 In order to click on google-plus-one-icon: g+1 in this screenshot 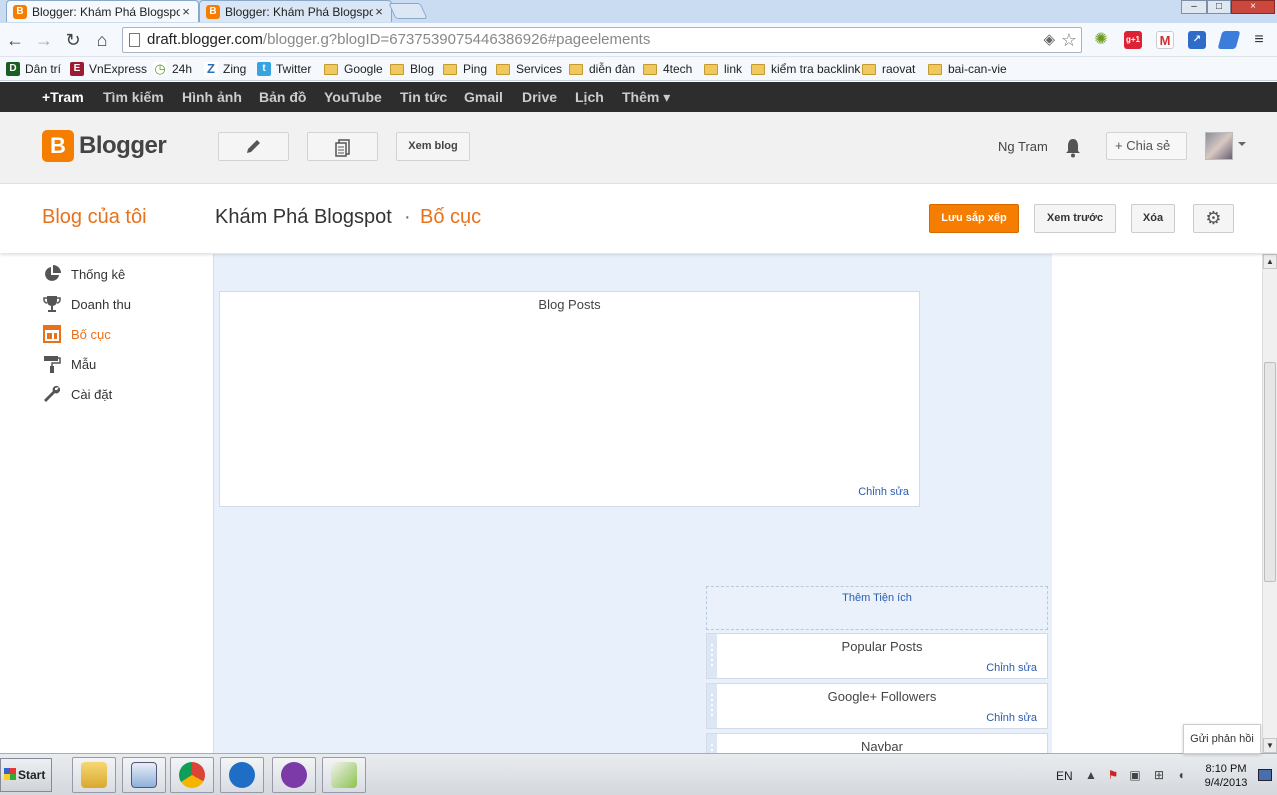, I will do `click(1133, 40)`.